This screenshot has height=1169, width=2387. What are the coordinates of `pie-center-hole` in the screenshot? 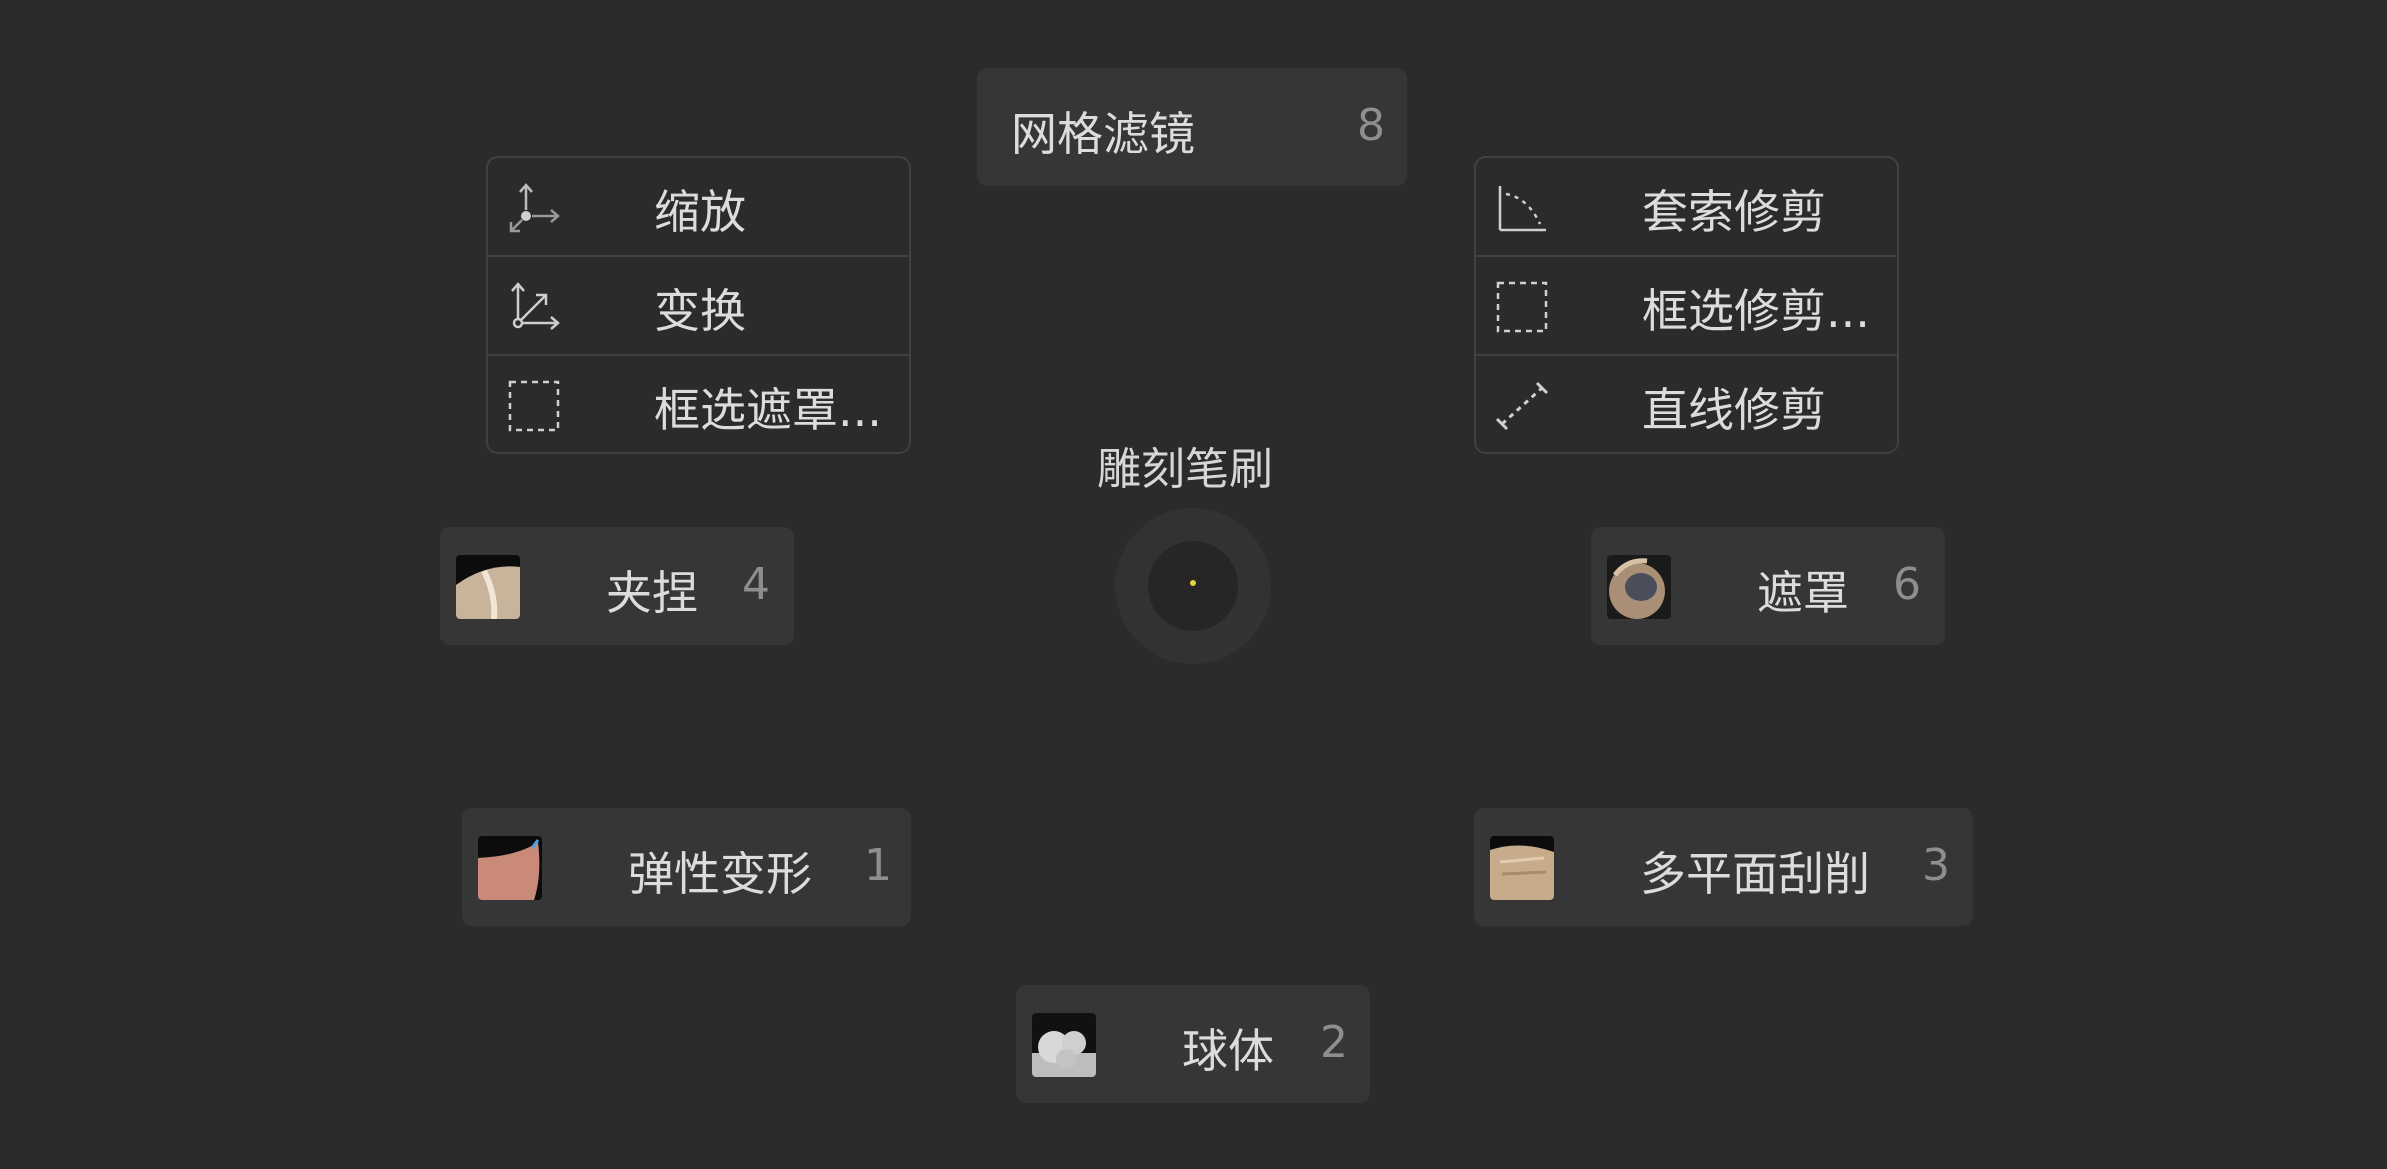 It's located at (1193, 586).